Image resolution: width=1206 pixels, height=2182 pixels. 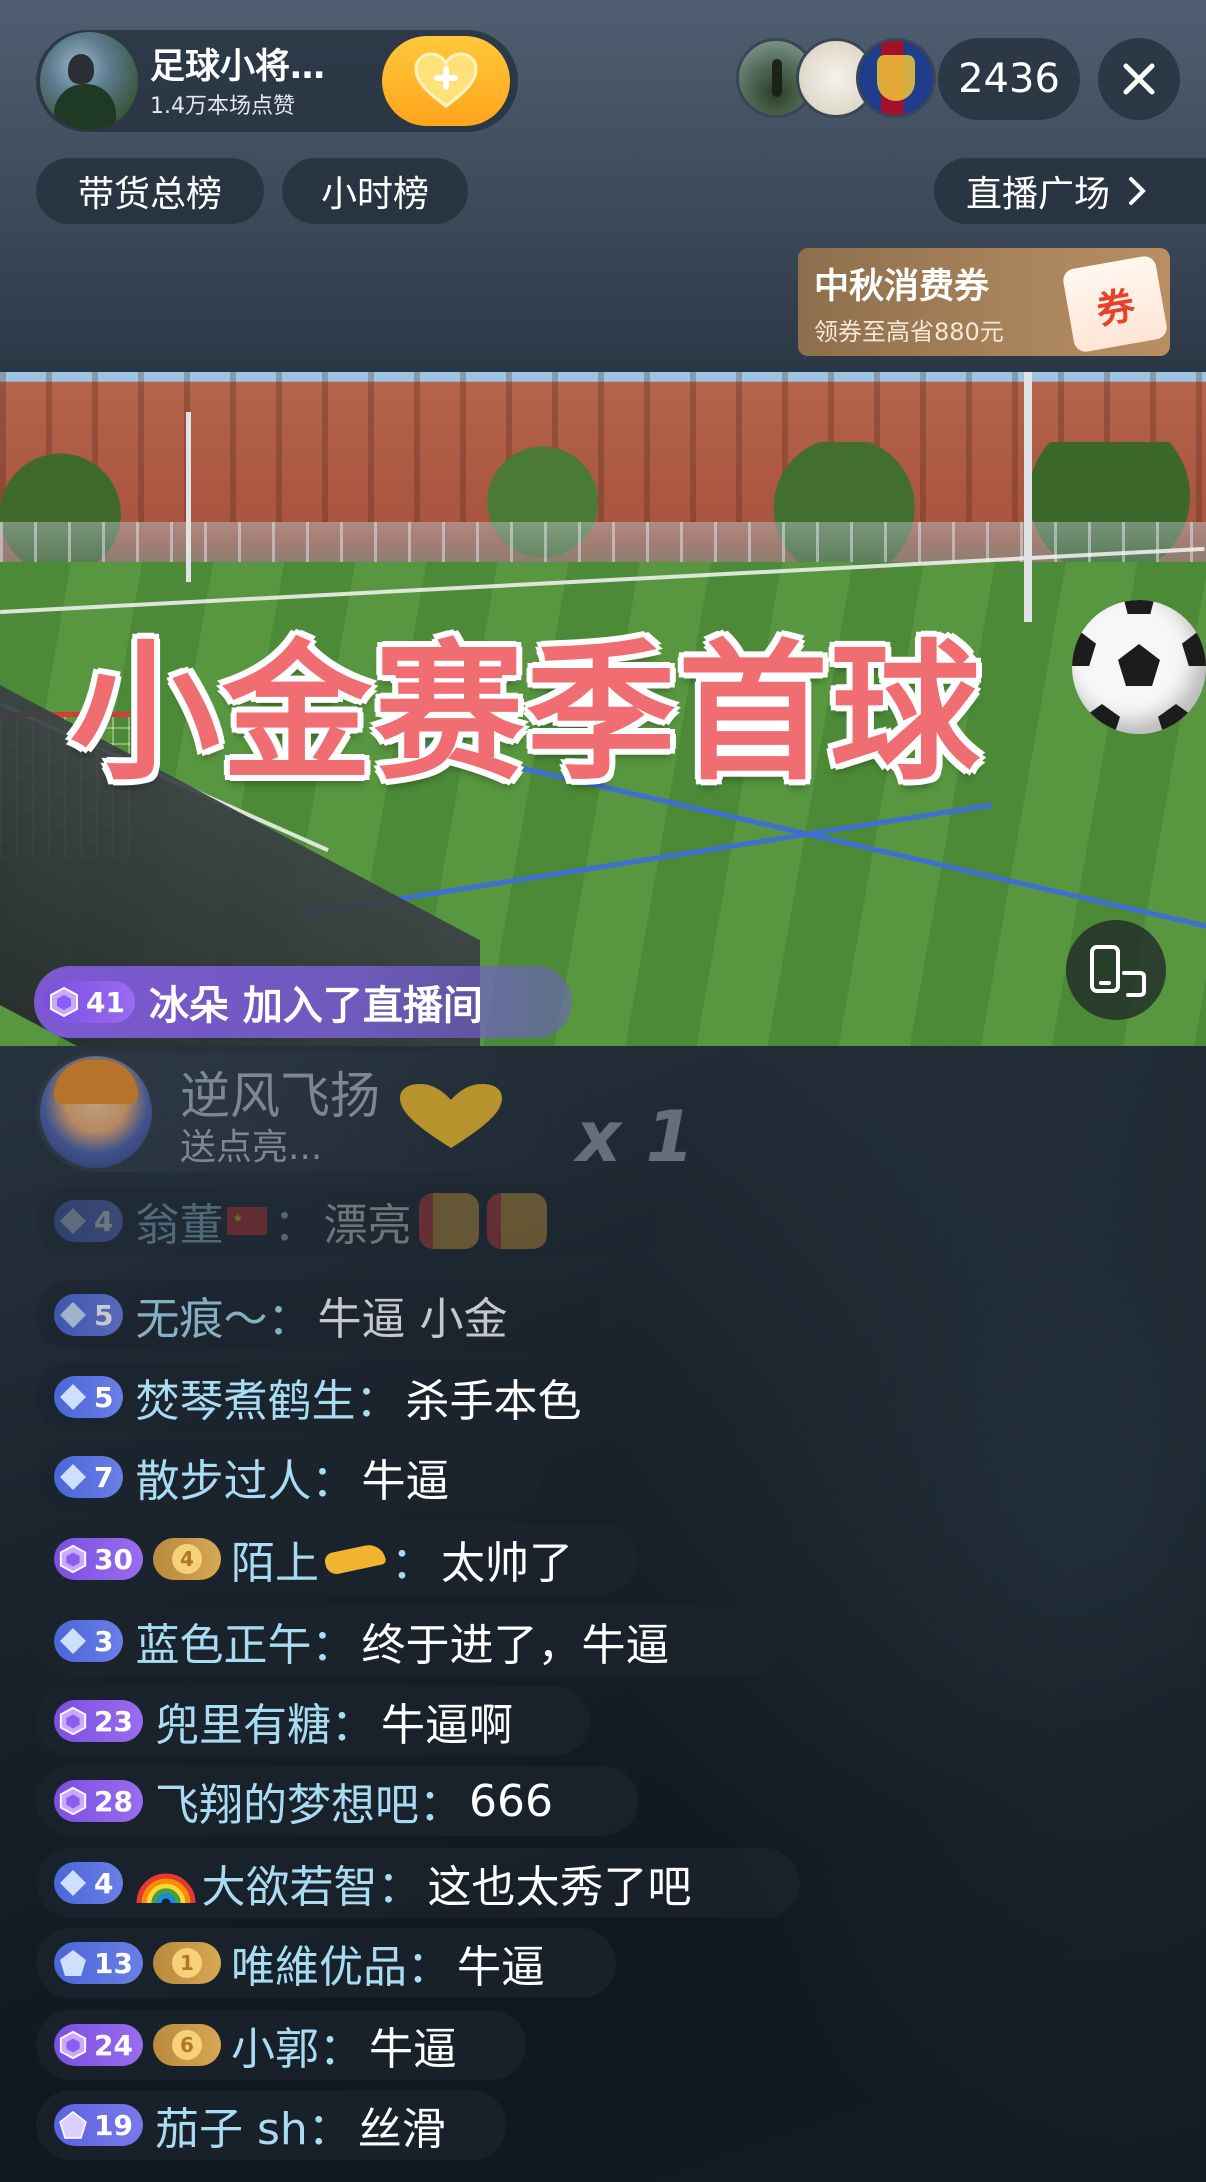 What do you see at coordinates (515, 1645) in the screenshot?
I see `chat-text: 终于进了，牛逼` at bounding box center [515, 1645].